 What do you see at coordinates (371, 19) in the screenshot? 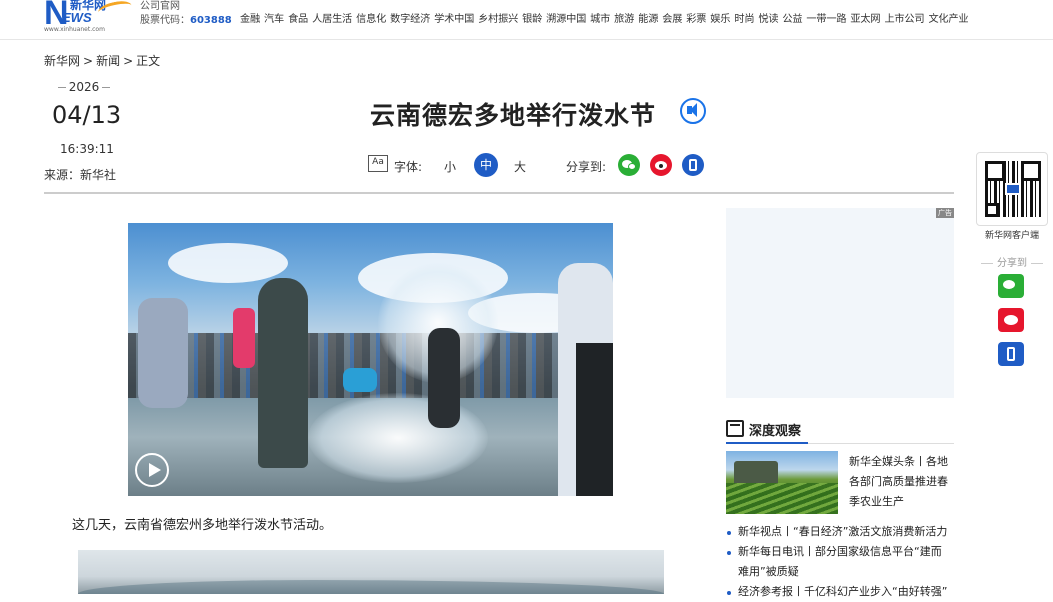
I see `channel-link: 信息化` at bounding box center [371, 19].